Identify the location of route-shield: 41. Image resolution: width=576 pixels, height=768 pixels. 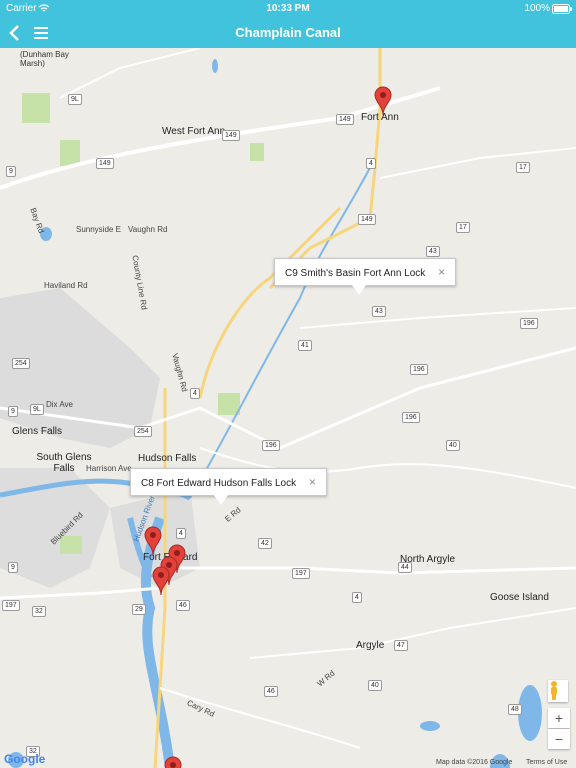
(305, 345).